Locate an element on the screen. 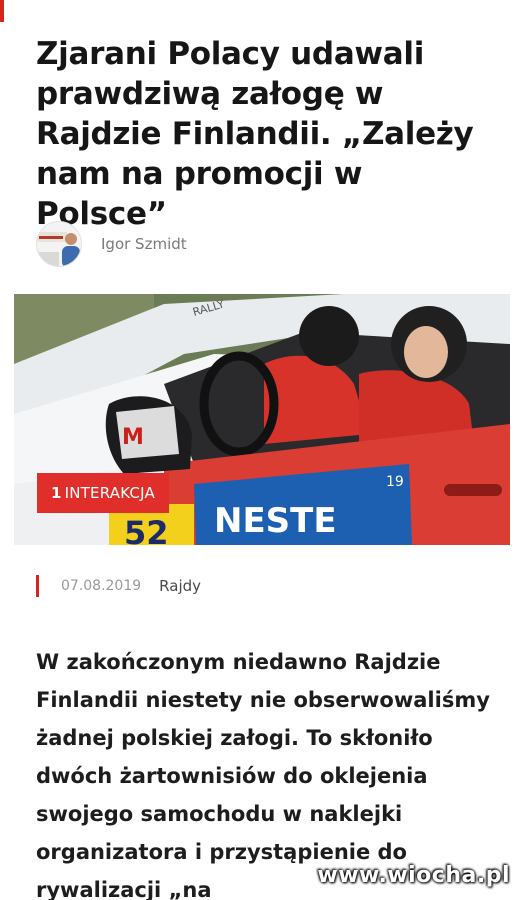 This screenshot has height=900, width=524. publish-date: 07.08.2019 is located at coordinates (101, 586).